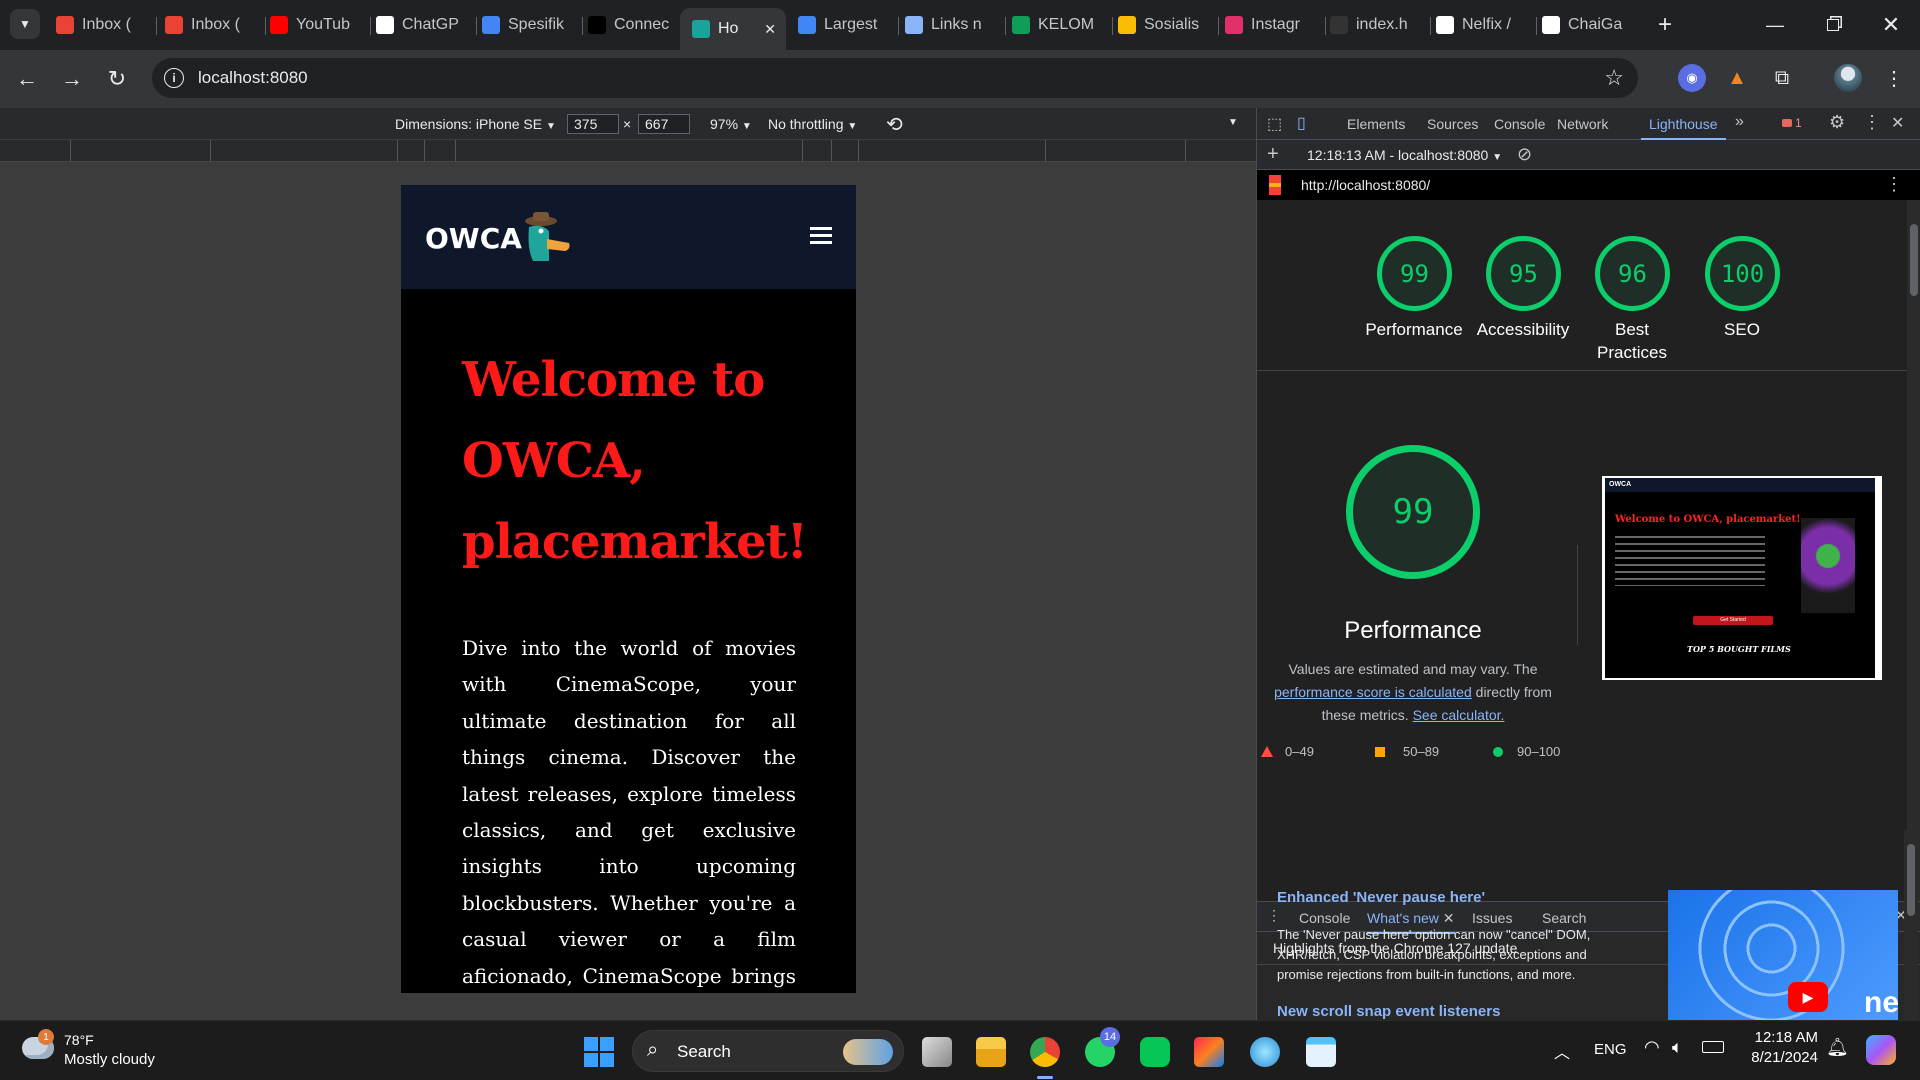 The width and height of the screenshot is (1920, 1080). What do you see at coordinates (1301, 123) in the screenshot?
I see `device-toggle-icon: ▯` at bounding box center [1301, 123].